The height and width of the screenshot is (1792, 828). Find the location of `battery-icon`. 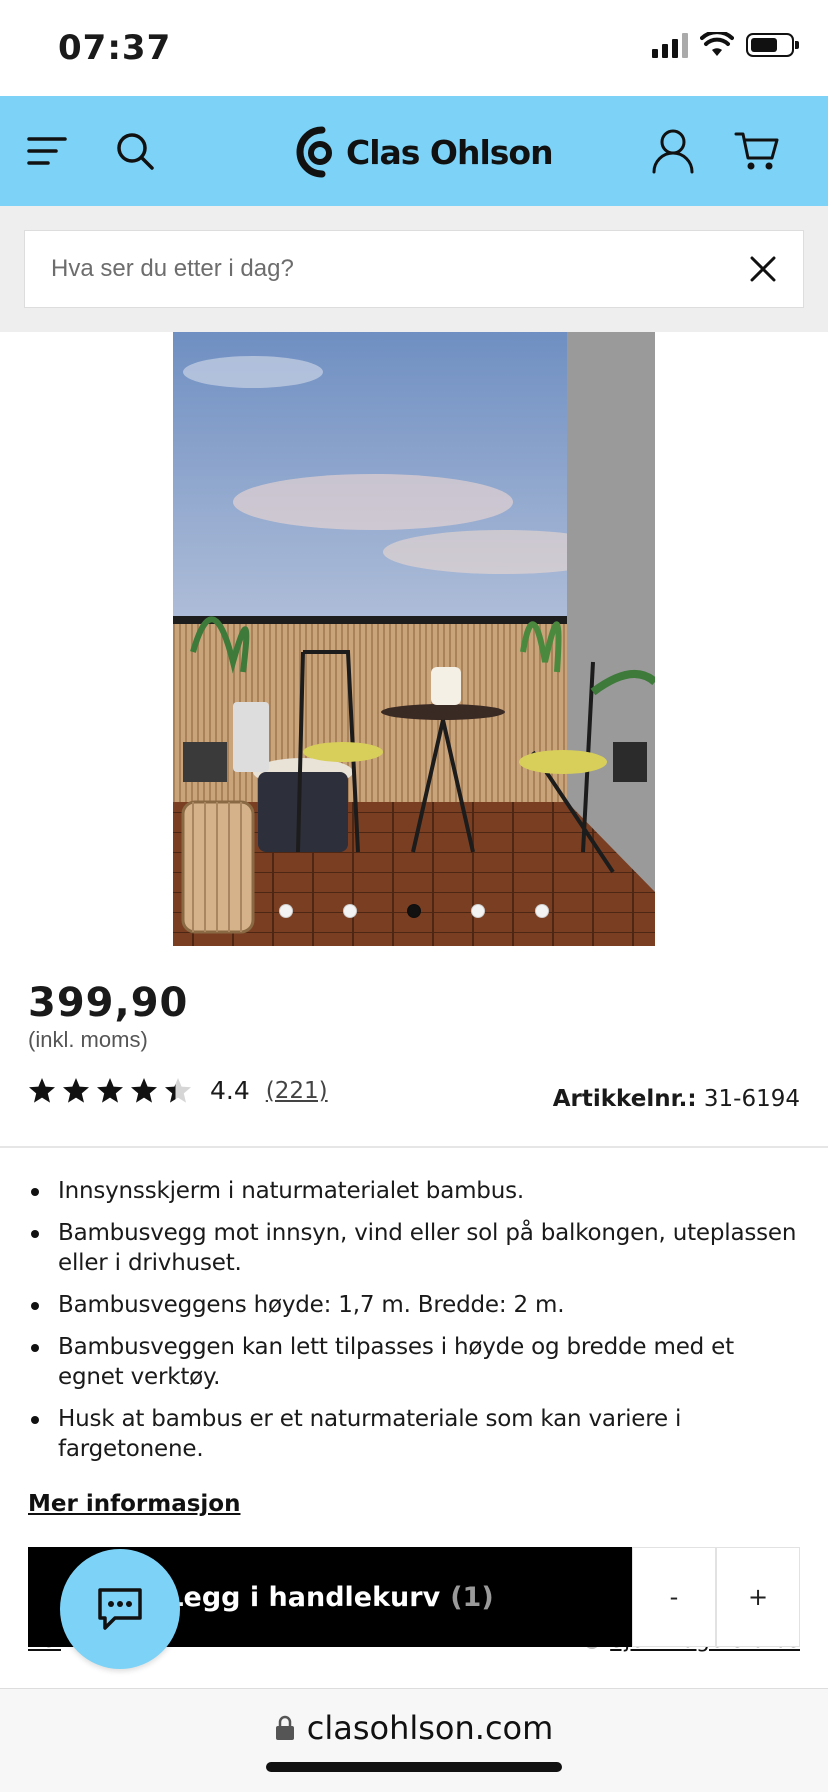

battery-icon is located at coordinates (772, 45).